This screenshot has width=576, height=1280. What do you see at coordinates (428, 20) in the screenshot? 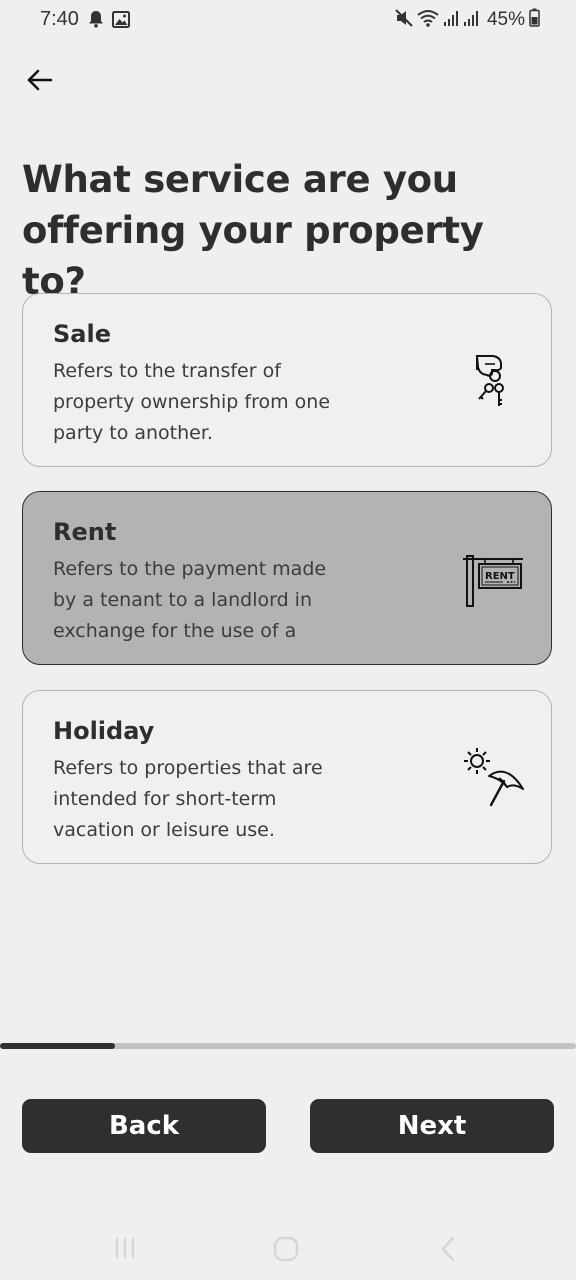
I see `wifi-icon` at bounding box center [428, 20].